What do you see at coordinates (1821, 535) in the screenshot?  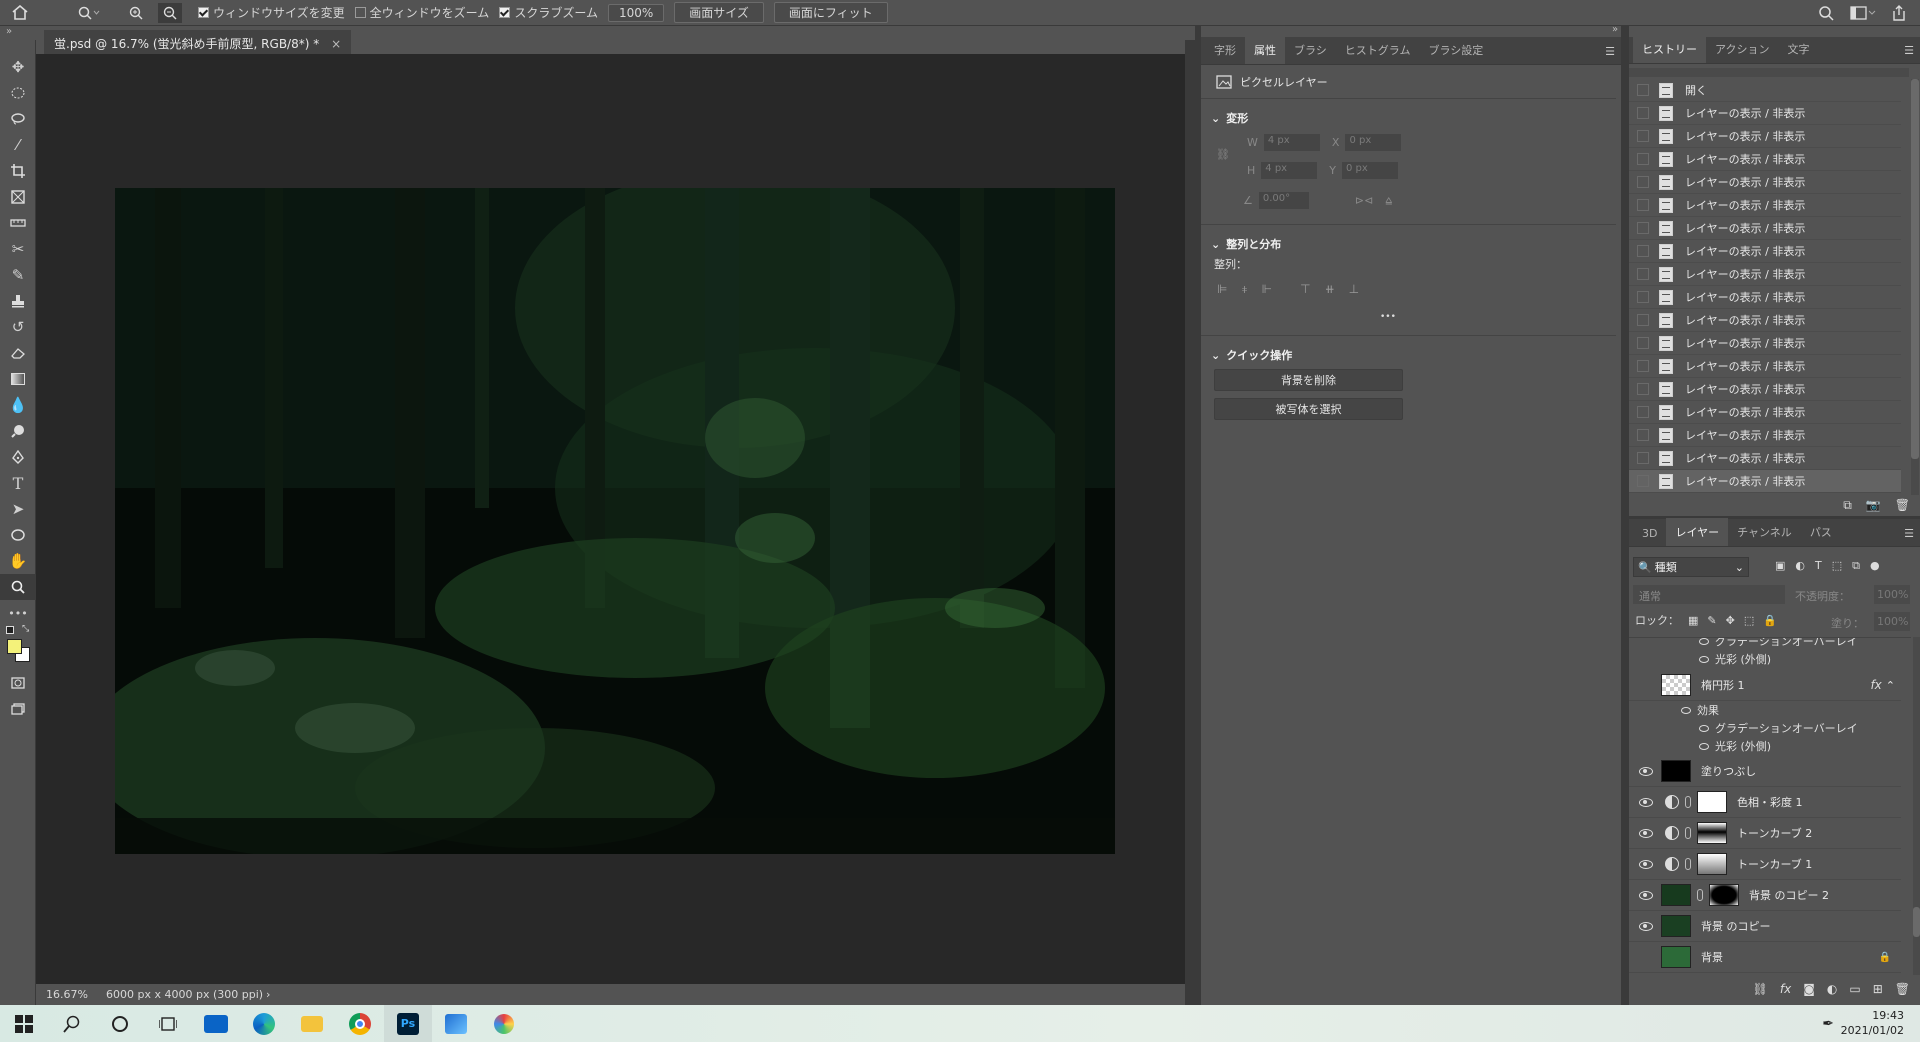 I see `tab-paths: パス` at bounding box center [1821, 535].